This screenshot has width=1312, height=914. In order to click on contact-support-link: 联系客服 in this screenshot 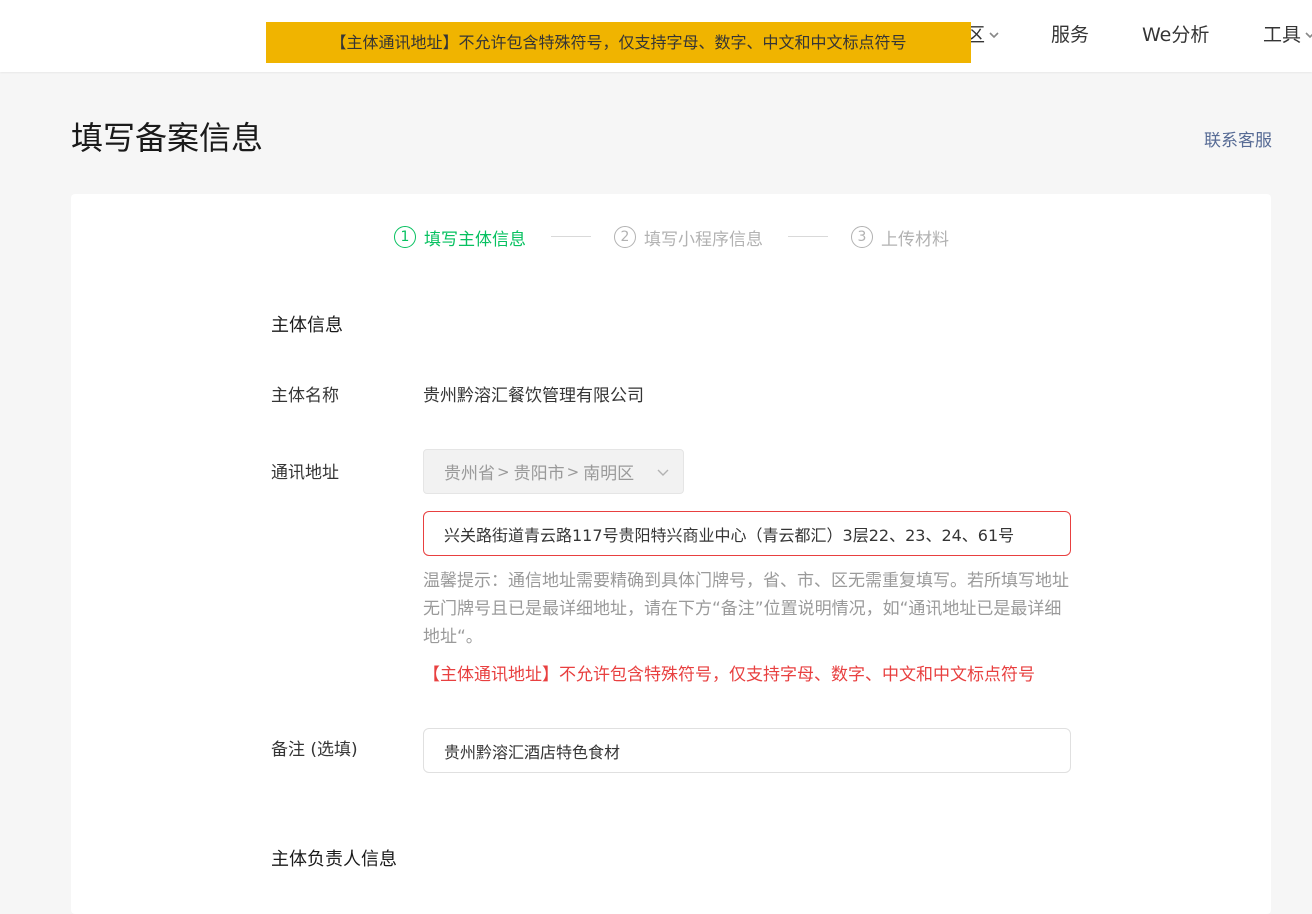, I will do `click(1238, 138)`.